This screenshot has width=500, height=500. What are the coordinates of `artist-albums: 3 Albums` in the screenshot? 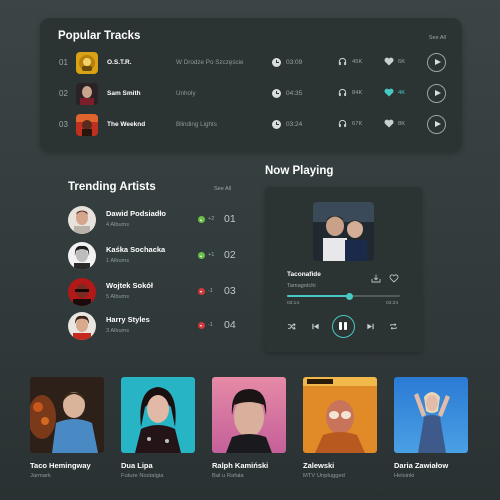 It's located at (118, 331).